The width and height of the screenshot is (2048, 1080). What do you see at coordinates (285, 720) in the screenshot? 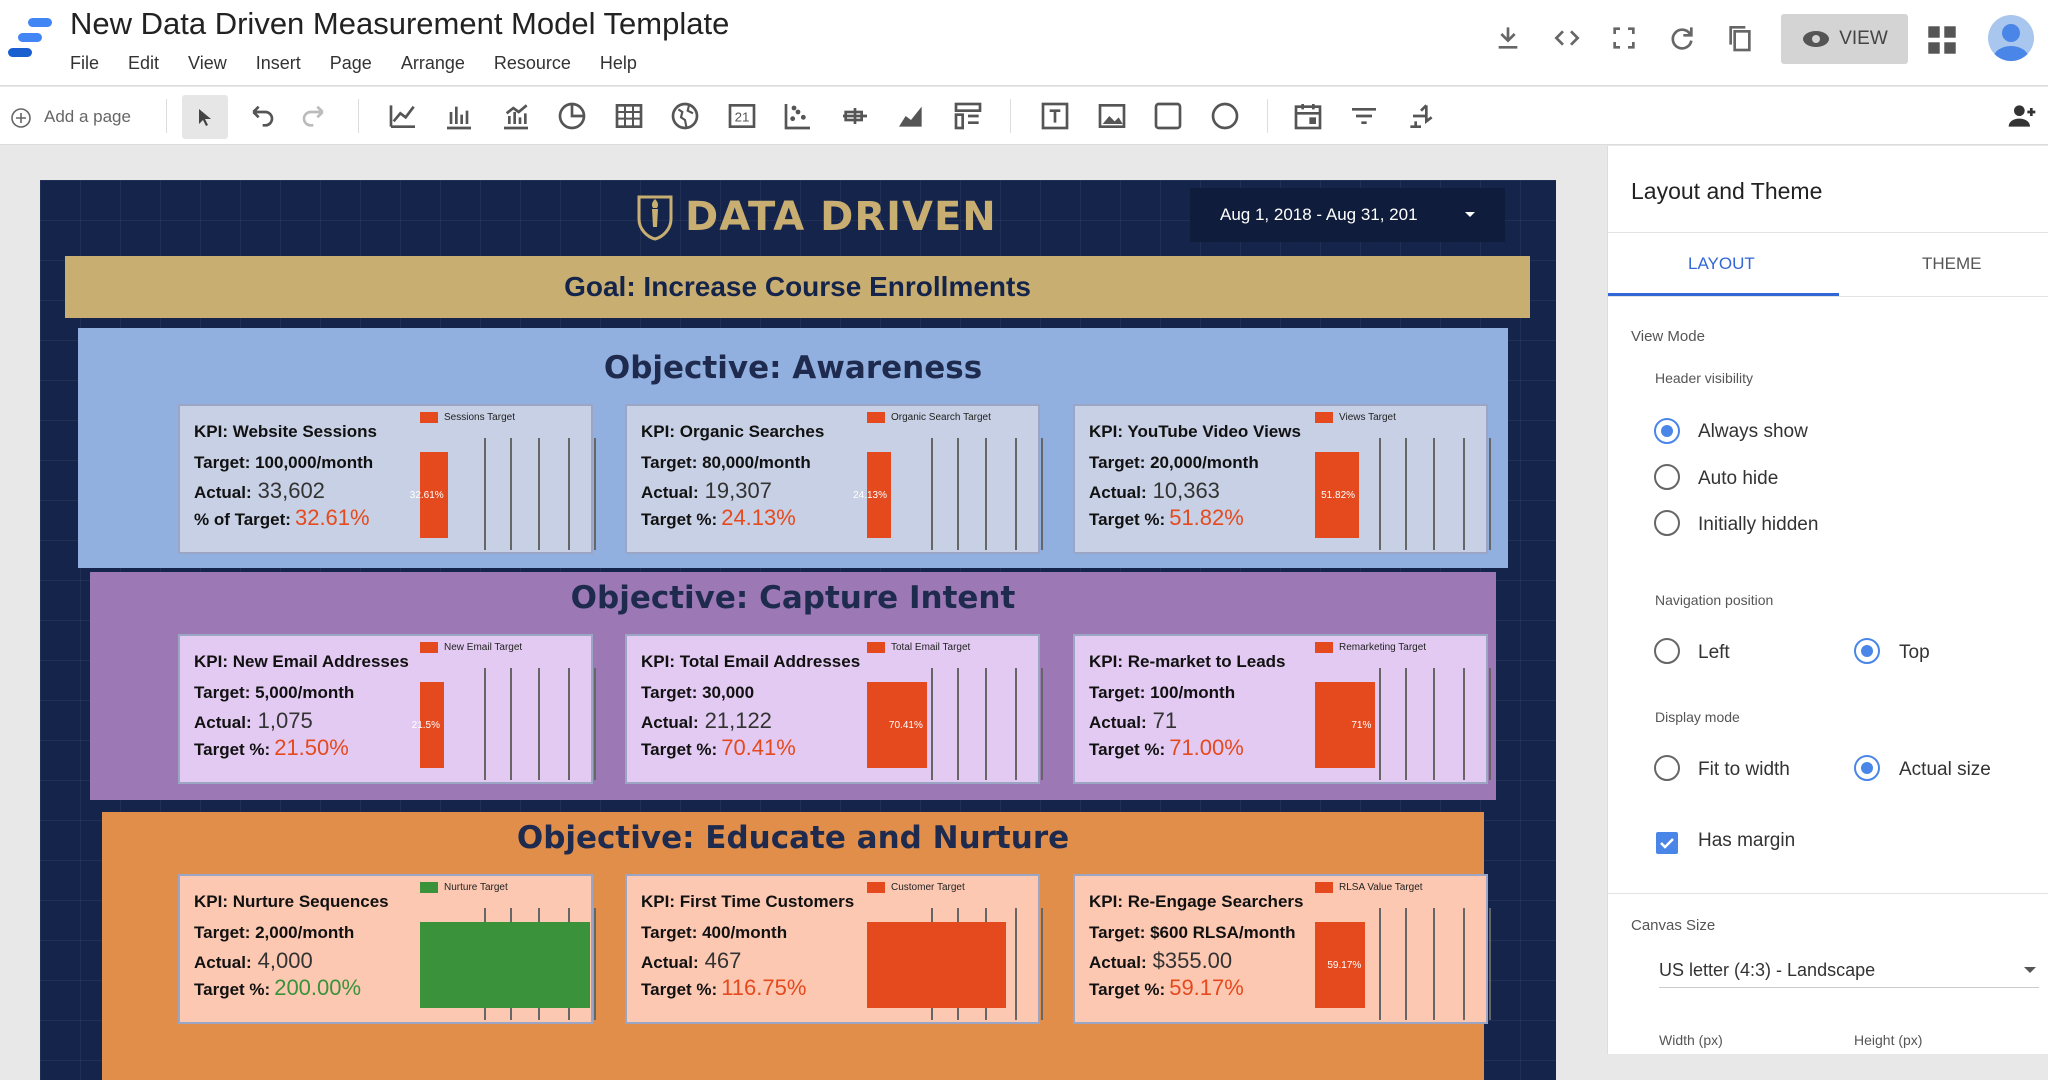
I see `kpi-actual-value: 1,075` at bounding box center [285, 720].